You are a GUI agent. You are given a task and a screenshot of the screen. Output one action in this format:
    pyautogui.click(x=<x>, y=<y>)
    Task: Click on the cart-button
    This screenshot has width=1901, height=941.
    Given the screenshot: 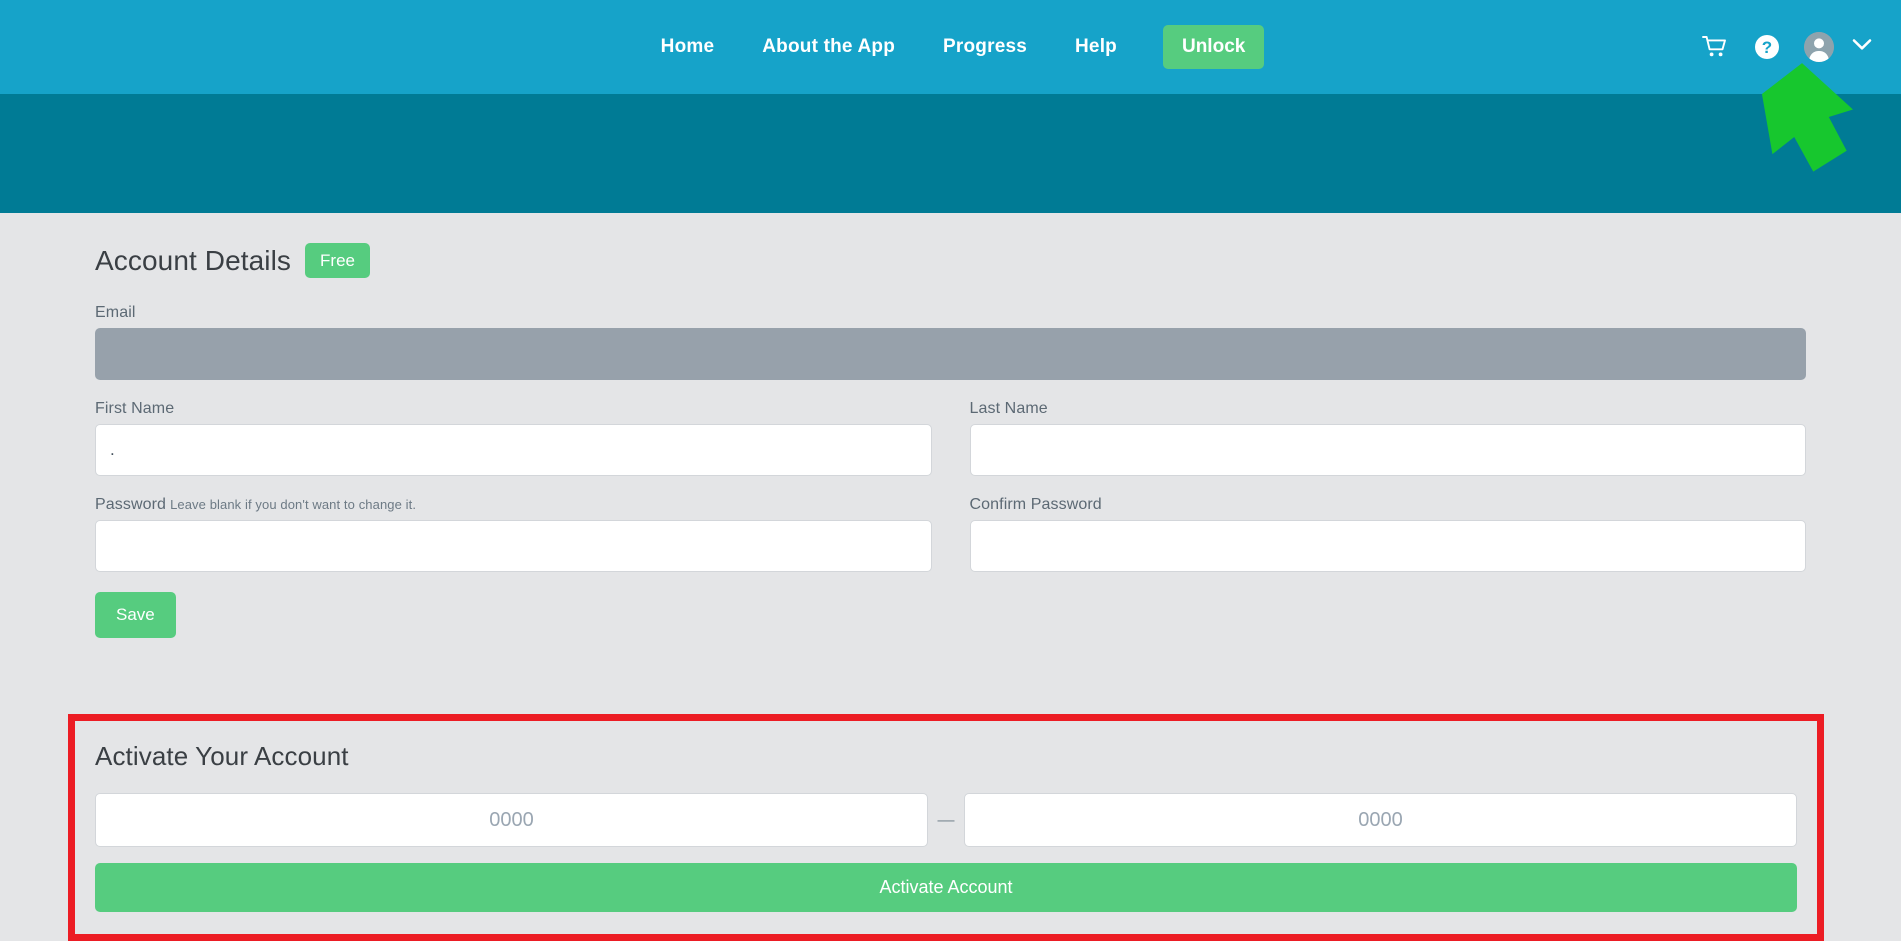 What is the action you would take?
    pyautogui.click(x=1715, y=47)
    